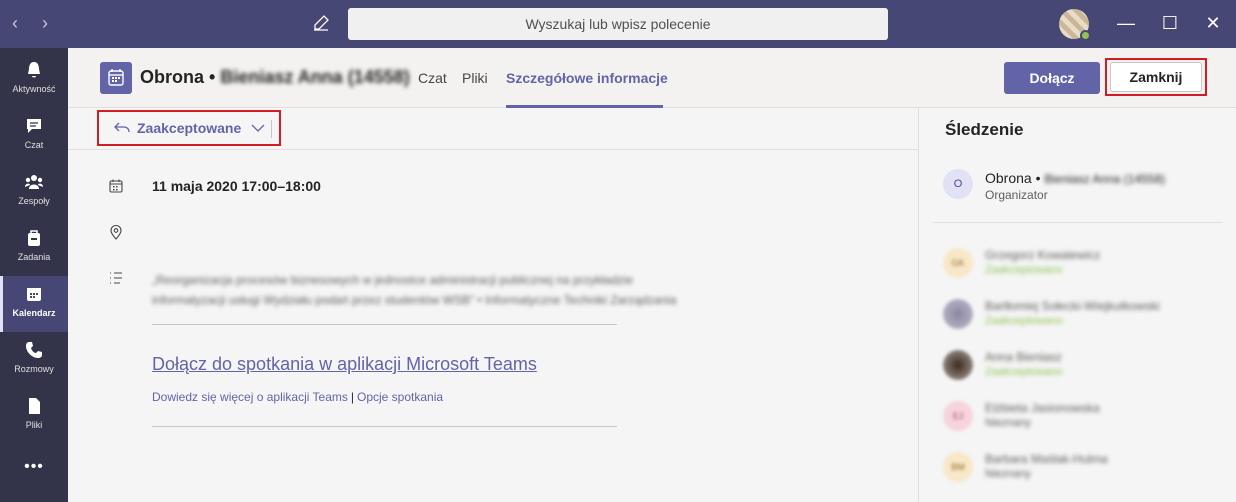 The width and height of the screenshot is (1236, 502). What do you see at coordinates (34, 257) in the screenshot?
I see `rail-label: Zadania` at bounding box center [34, 257].